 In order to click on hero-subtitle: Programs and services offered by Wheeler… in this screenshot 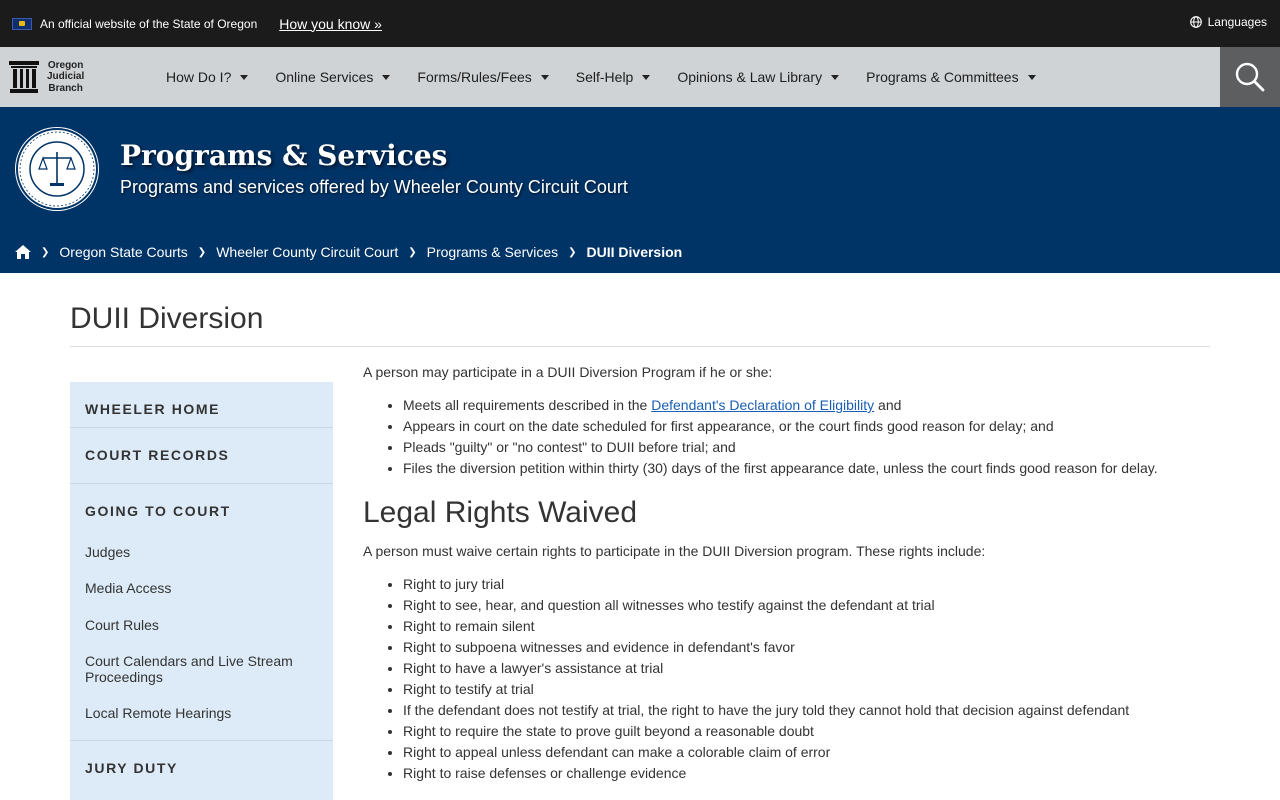, I will do `click(374, 187)`.